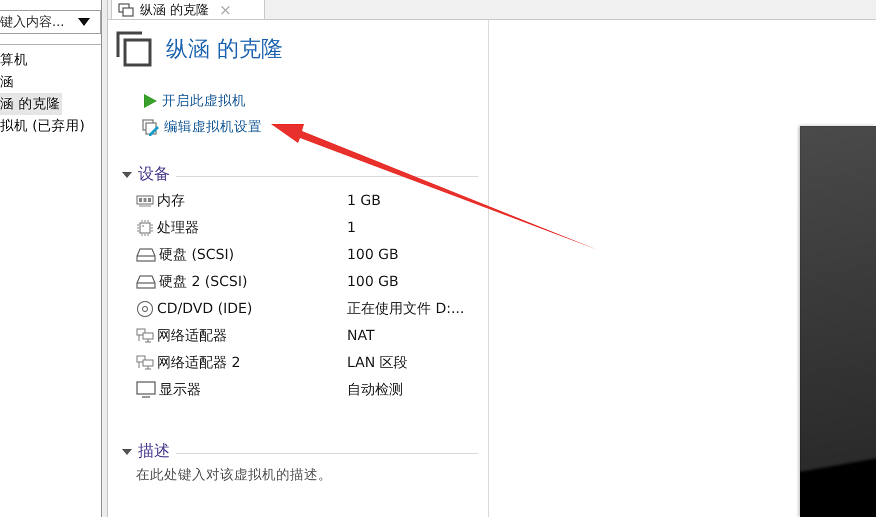 Image resolution: width=876 pixels, height=517 pixels. What do you see at coordinates (180, 389) in the screenshot?
I see `device-name: 显示器` at bounding box center [180, 389].